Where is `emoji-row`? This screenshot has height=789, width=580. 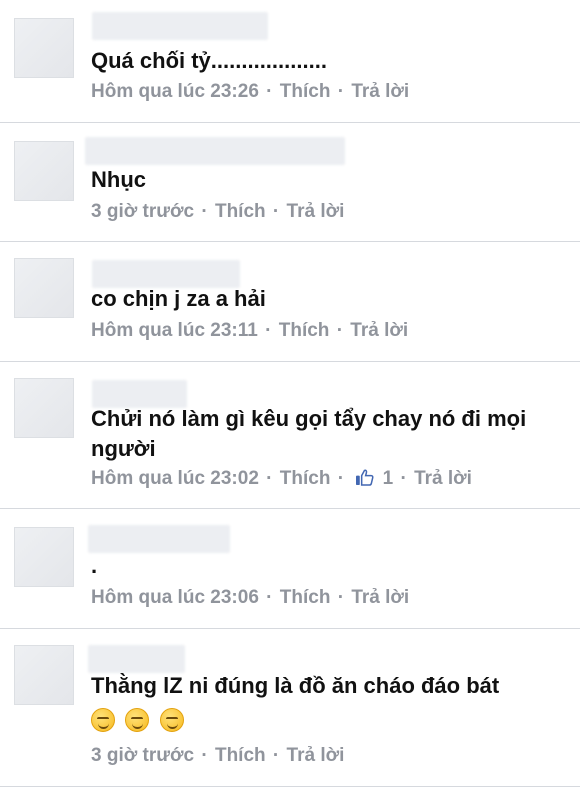 emoji-row is located at coordinates (140, 720).